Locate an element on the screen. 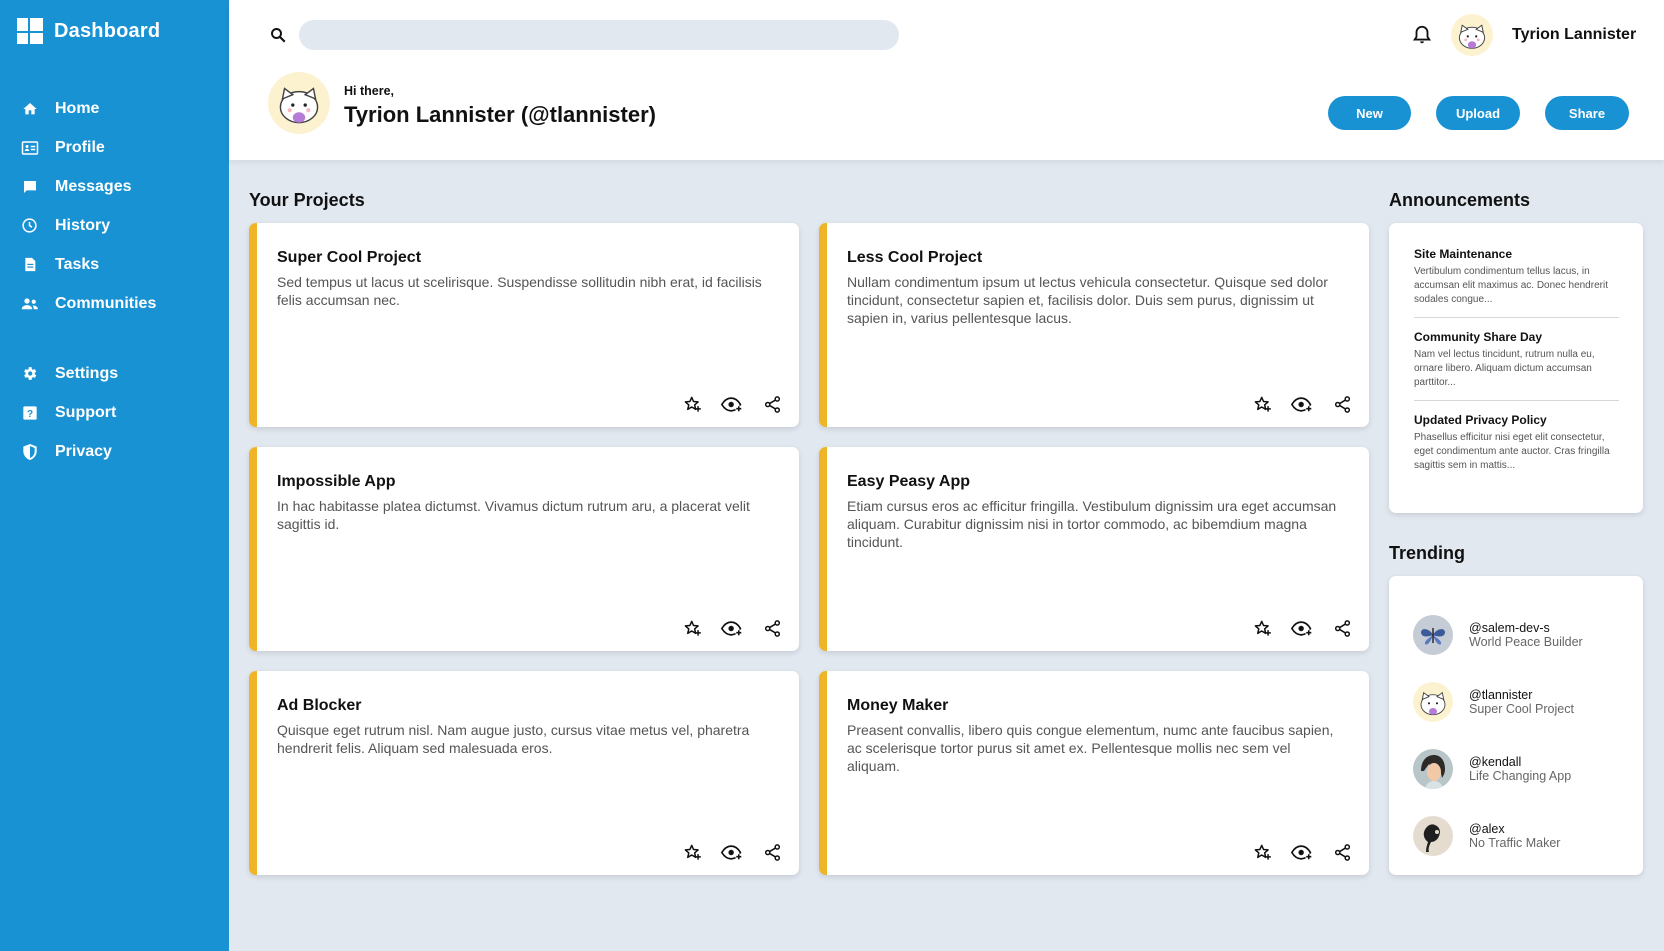 The image size is (1664, 951). sidebar-item-privacy: Privacy is located at coordinates (69, 451).